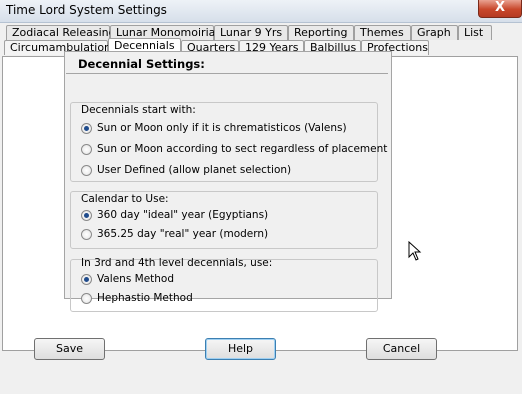 The image size is (522, 394). What do you see at coordinates (144, 47) in the screenshot?
I see `tab-decennials: Decennials` at bounding box center [144, 47].